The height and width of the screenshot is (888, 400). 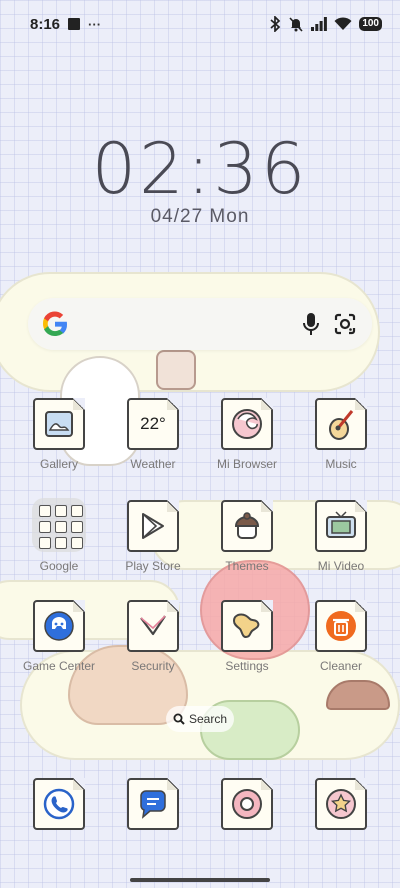 I want to click on gallery-icon, so click(x=59, y=424).